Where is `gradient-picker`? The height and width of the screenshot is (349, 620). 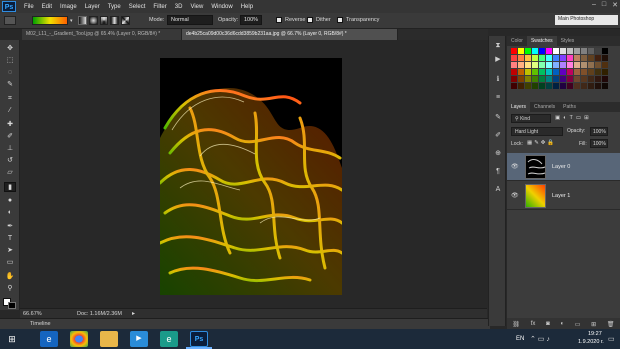
gradient-picker is located at coordinates (50, 20).